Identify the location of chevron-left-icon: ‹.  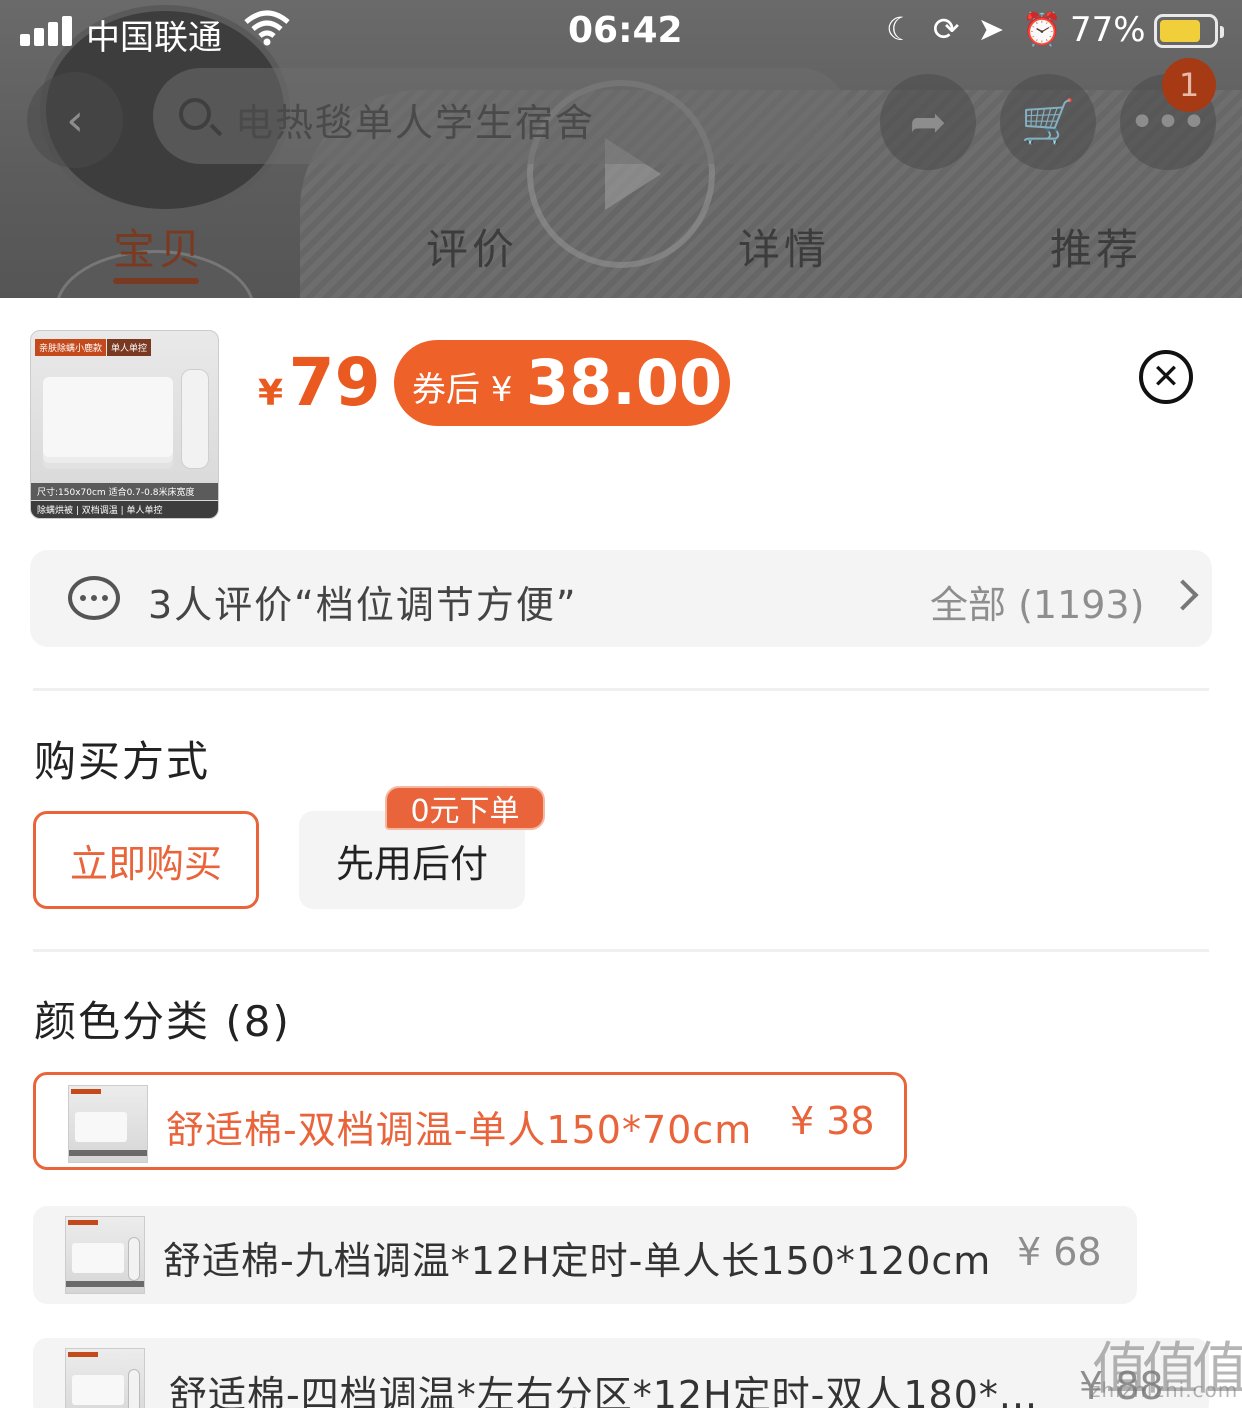
(75, 120).